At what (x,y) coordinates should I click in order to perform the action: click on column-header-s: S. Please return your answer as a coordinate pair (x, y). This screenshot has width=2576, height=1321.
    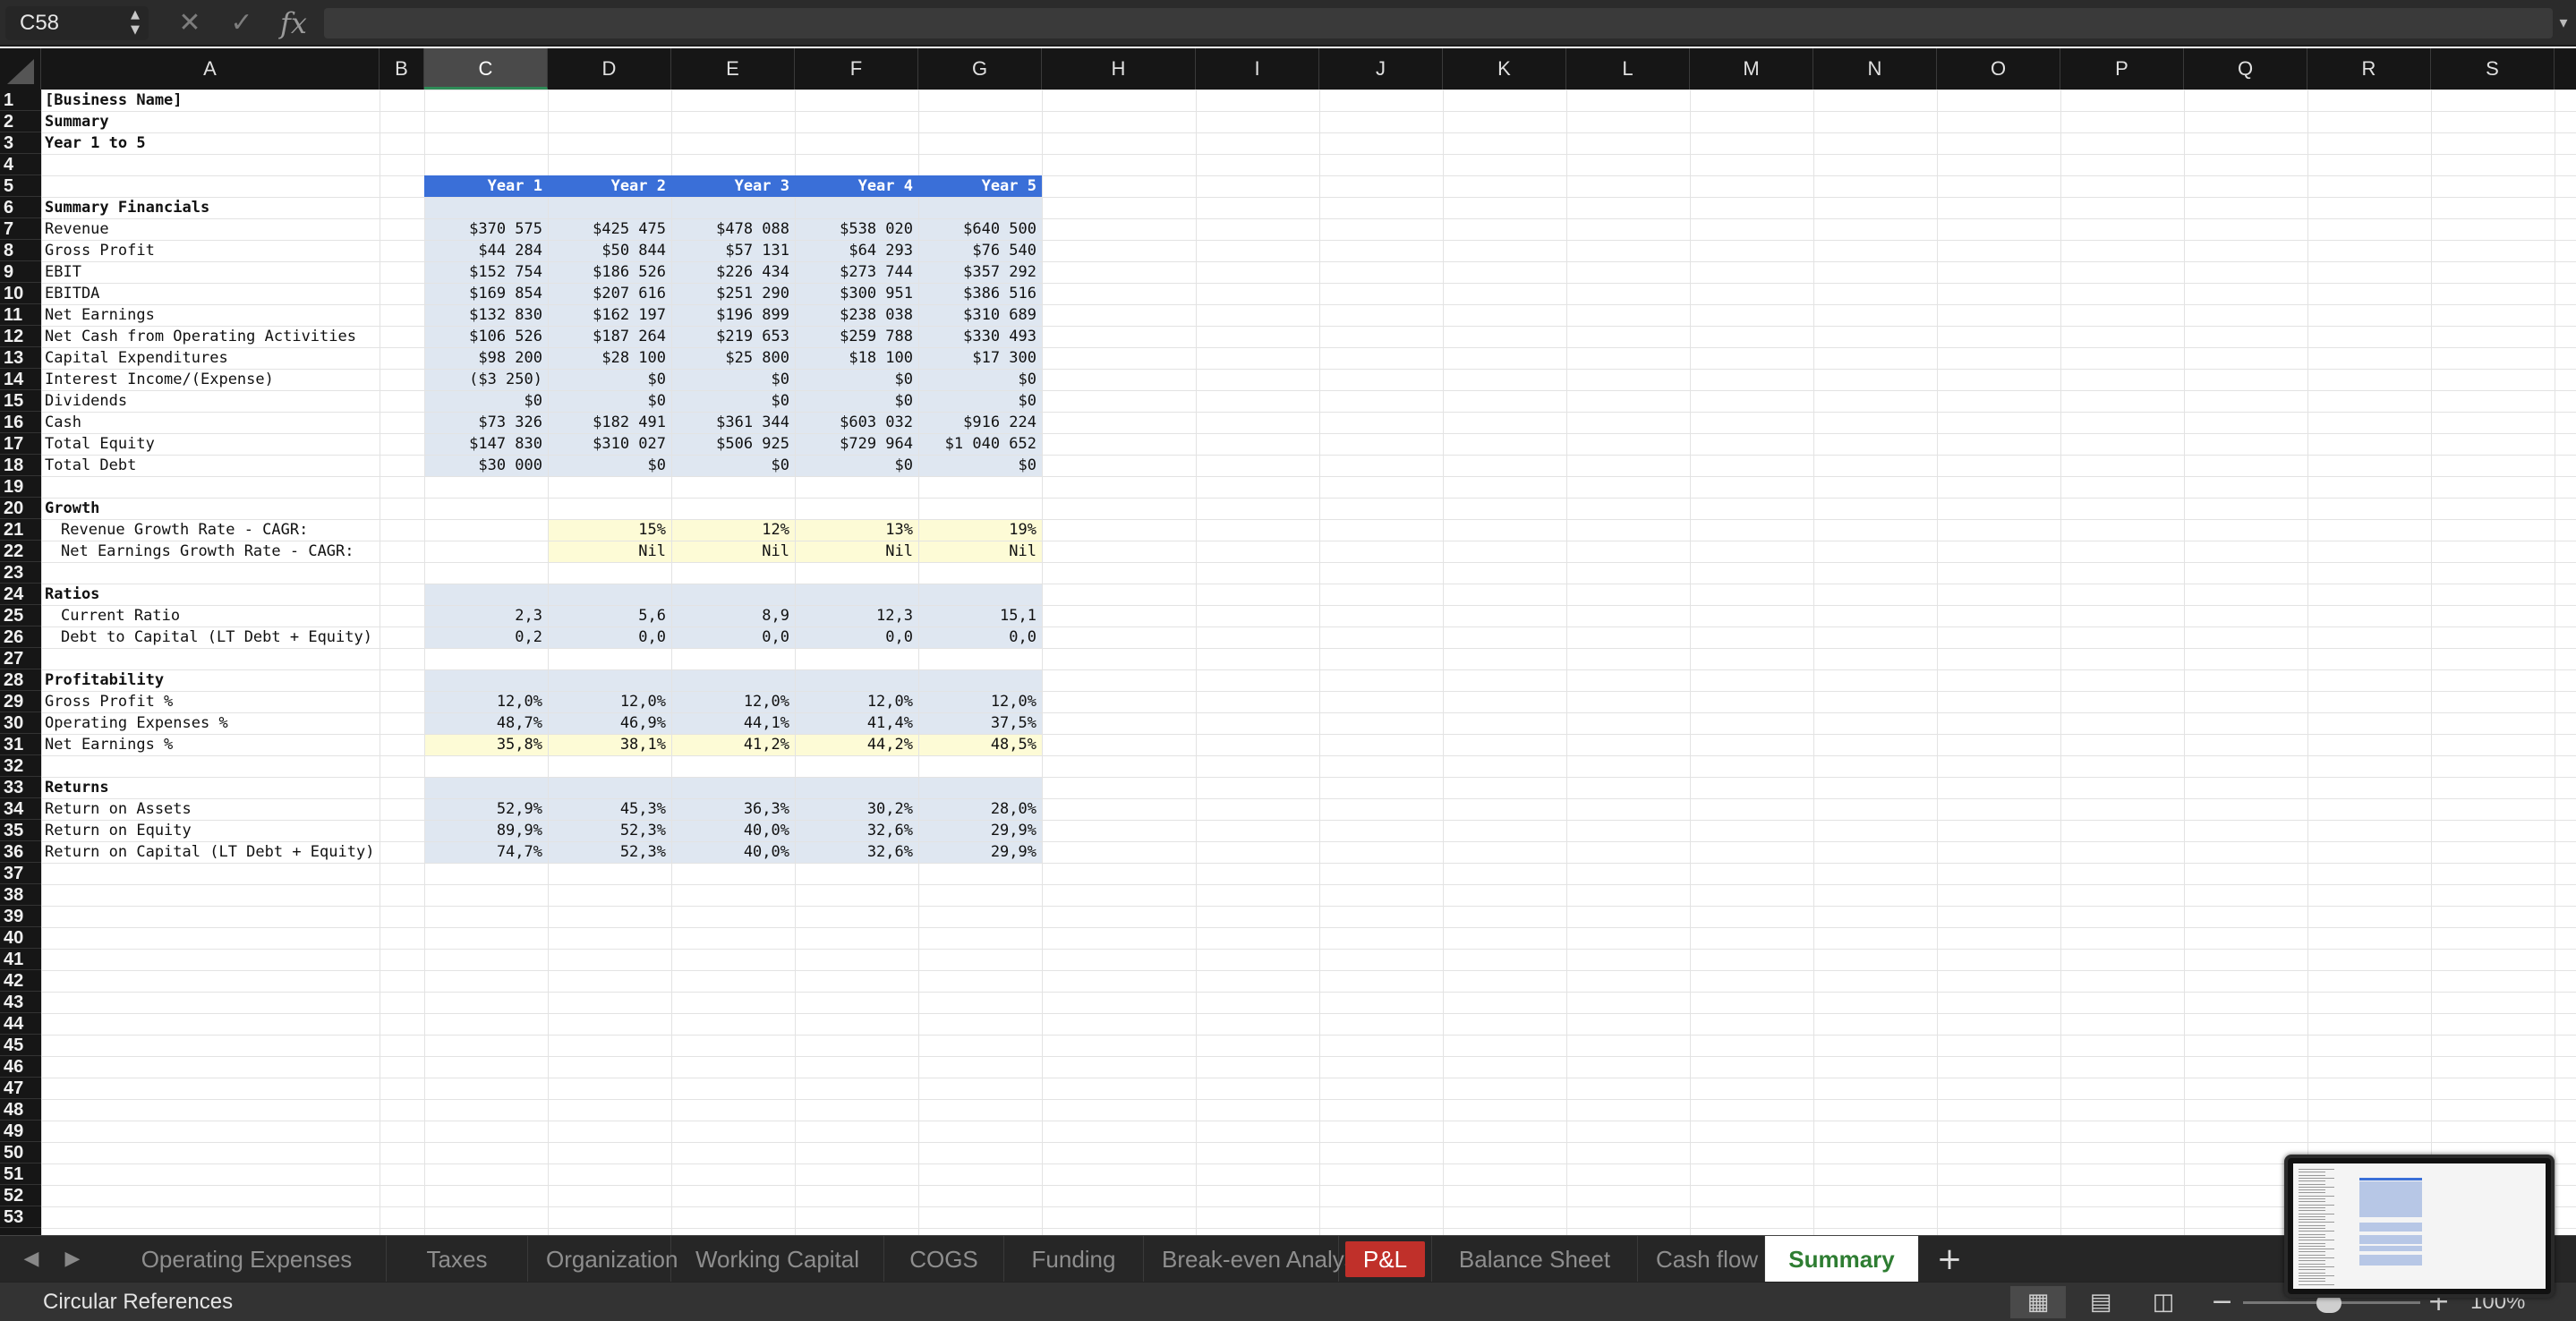
    Looking at the image, I should click on (2493, 68).